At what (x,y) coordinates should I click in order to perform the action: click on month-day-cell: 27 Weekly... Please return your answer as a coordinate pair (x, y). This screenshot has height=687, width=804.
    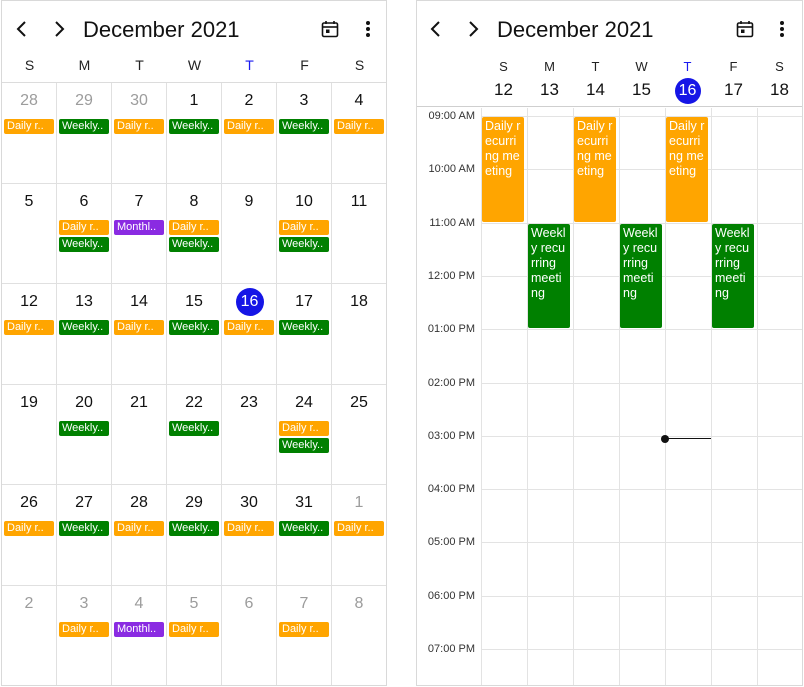
    Looking at the image, I should click on (84, 535).